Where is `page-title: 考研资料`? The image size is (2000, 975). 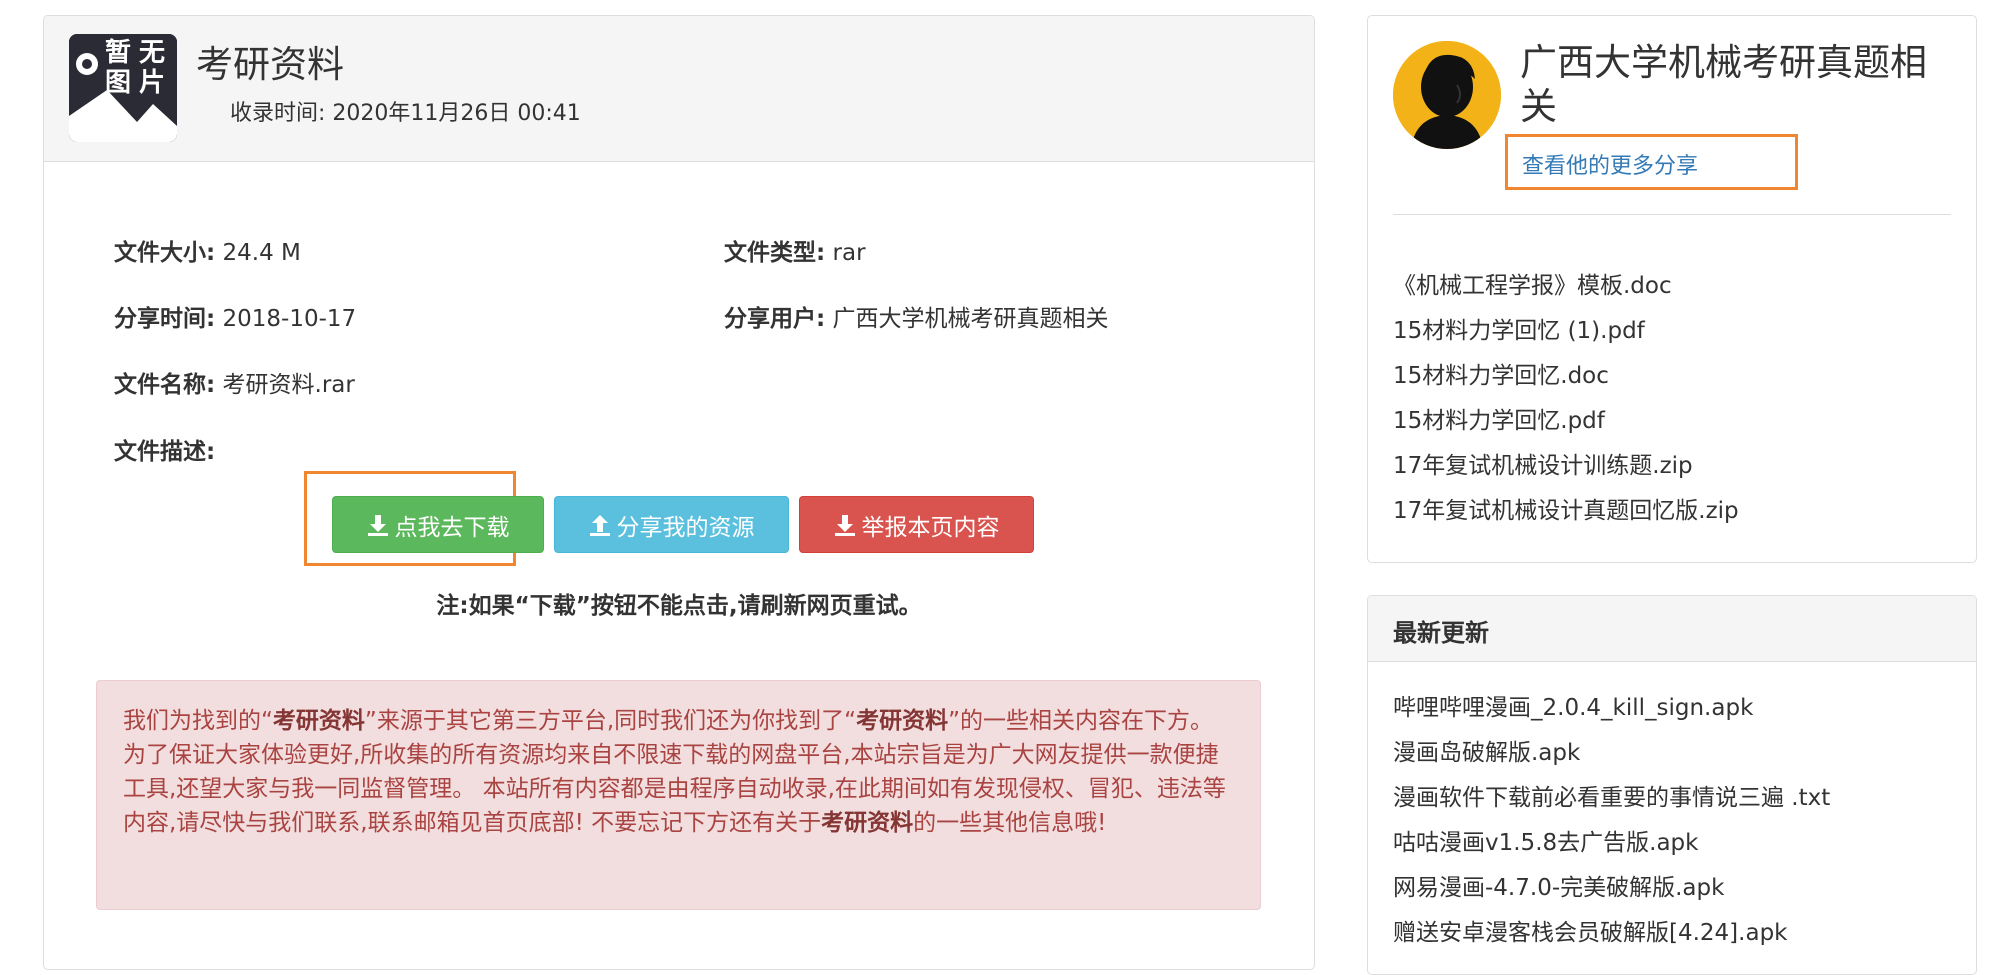 page-title: 考研资料 is located at coordinates (270, 64).